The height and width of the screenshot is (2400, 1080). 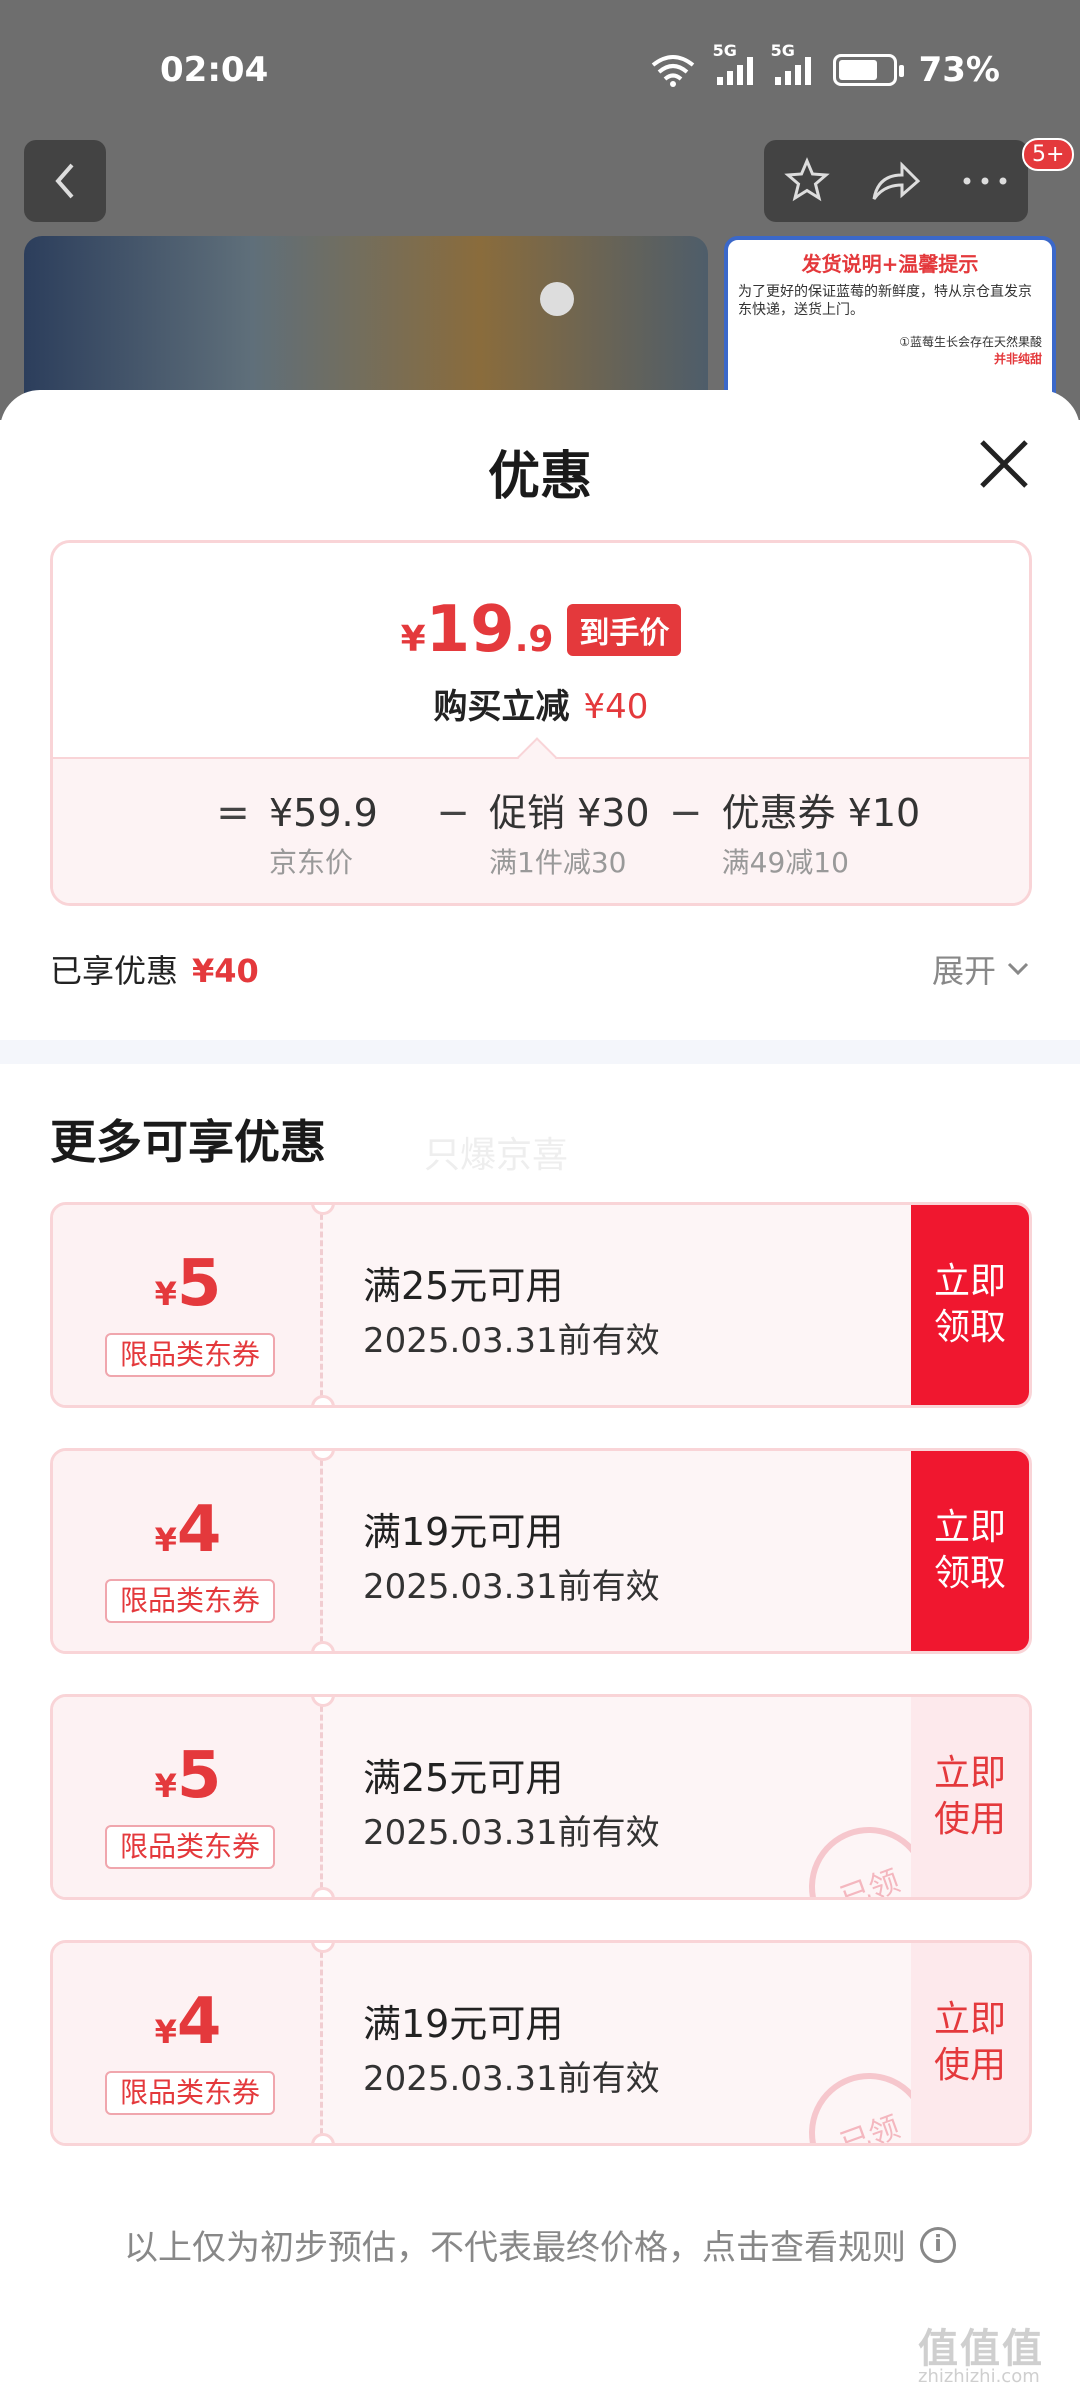 What do you see at coordinates (890, 264) in the screenshot?
I see `info-image-title: 发货说明+温馨提示` at bounding box center [890, 264].